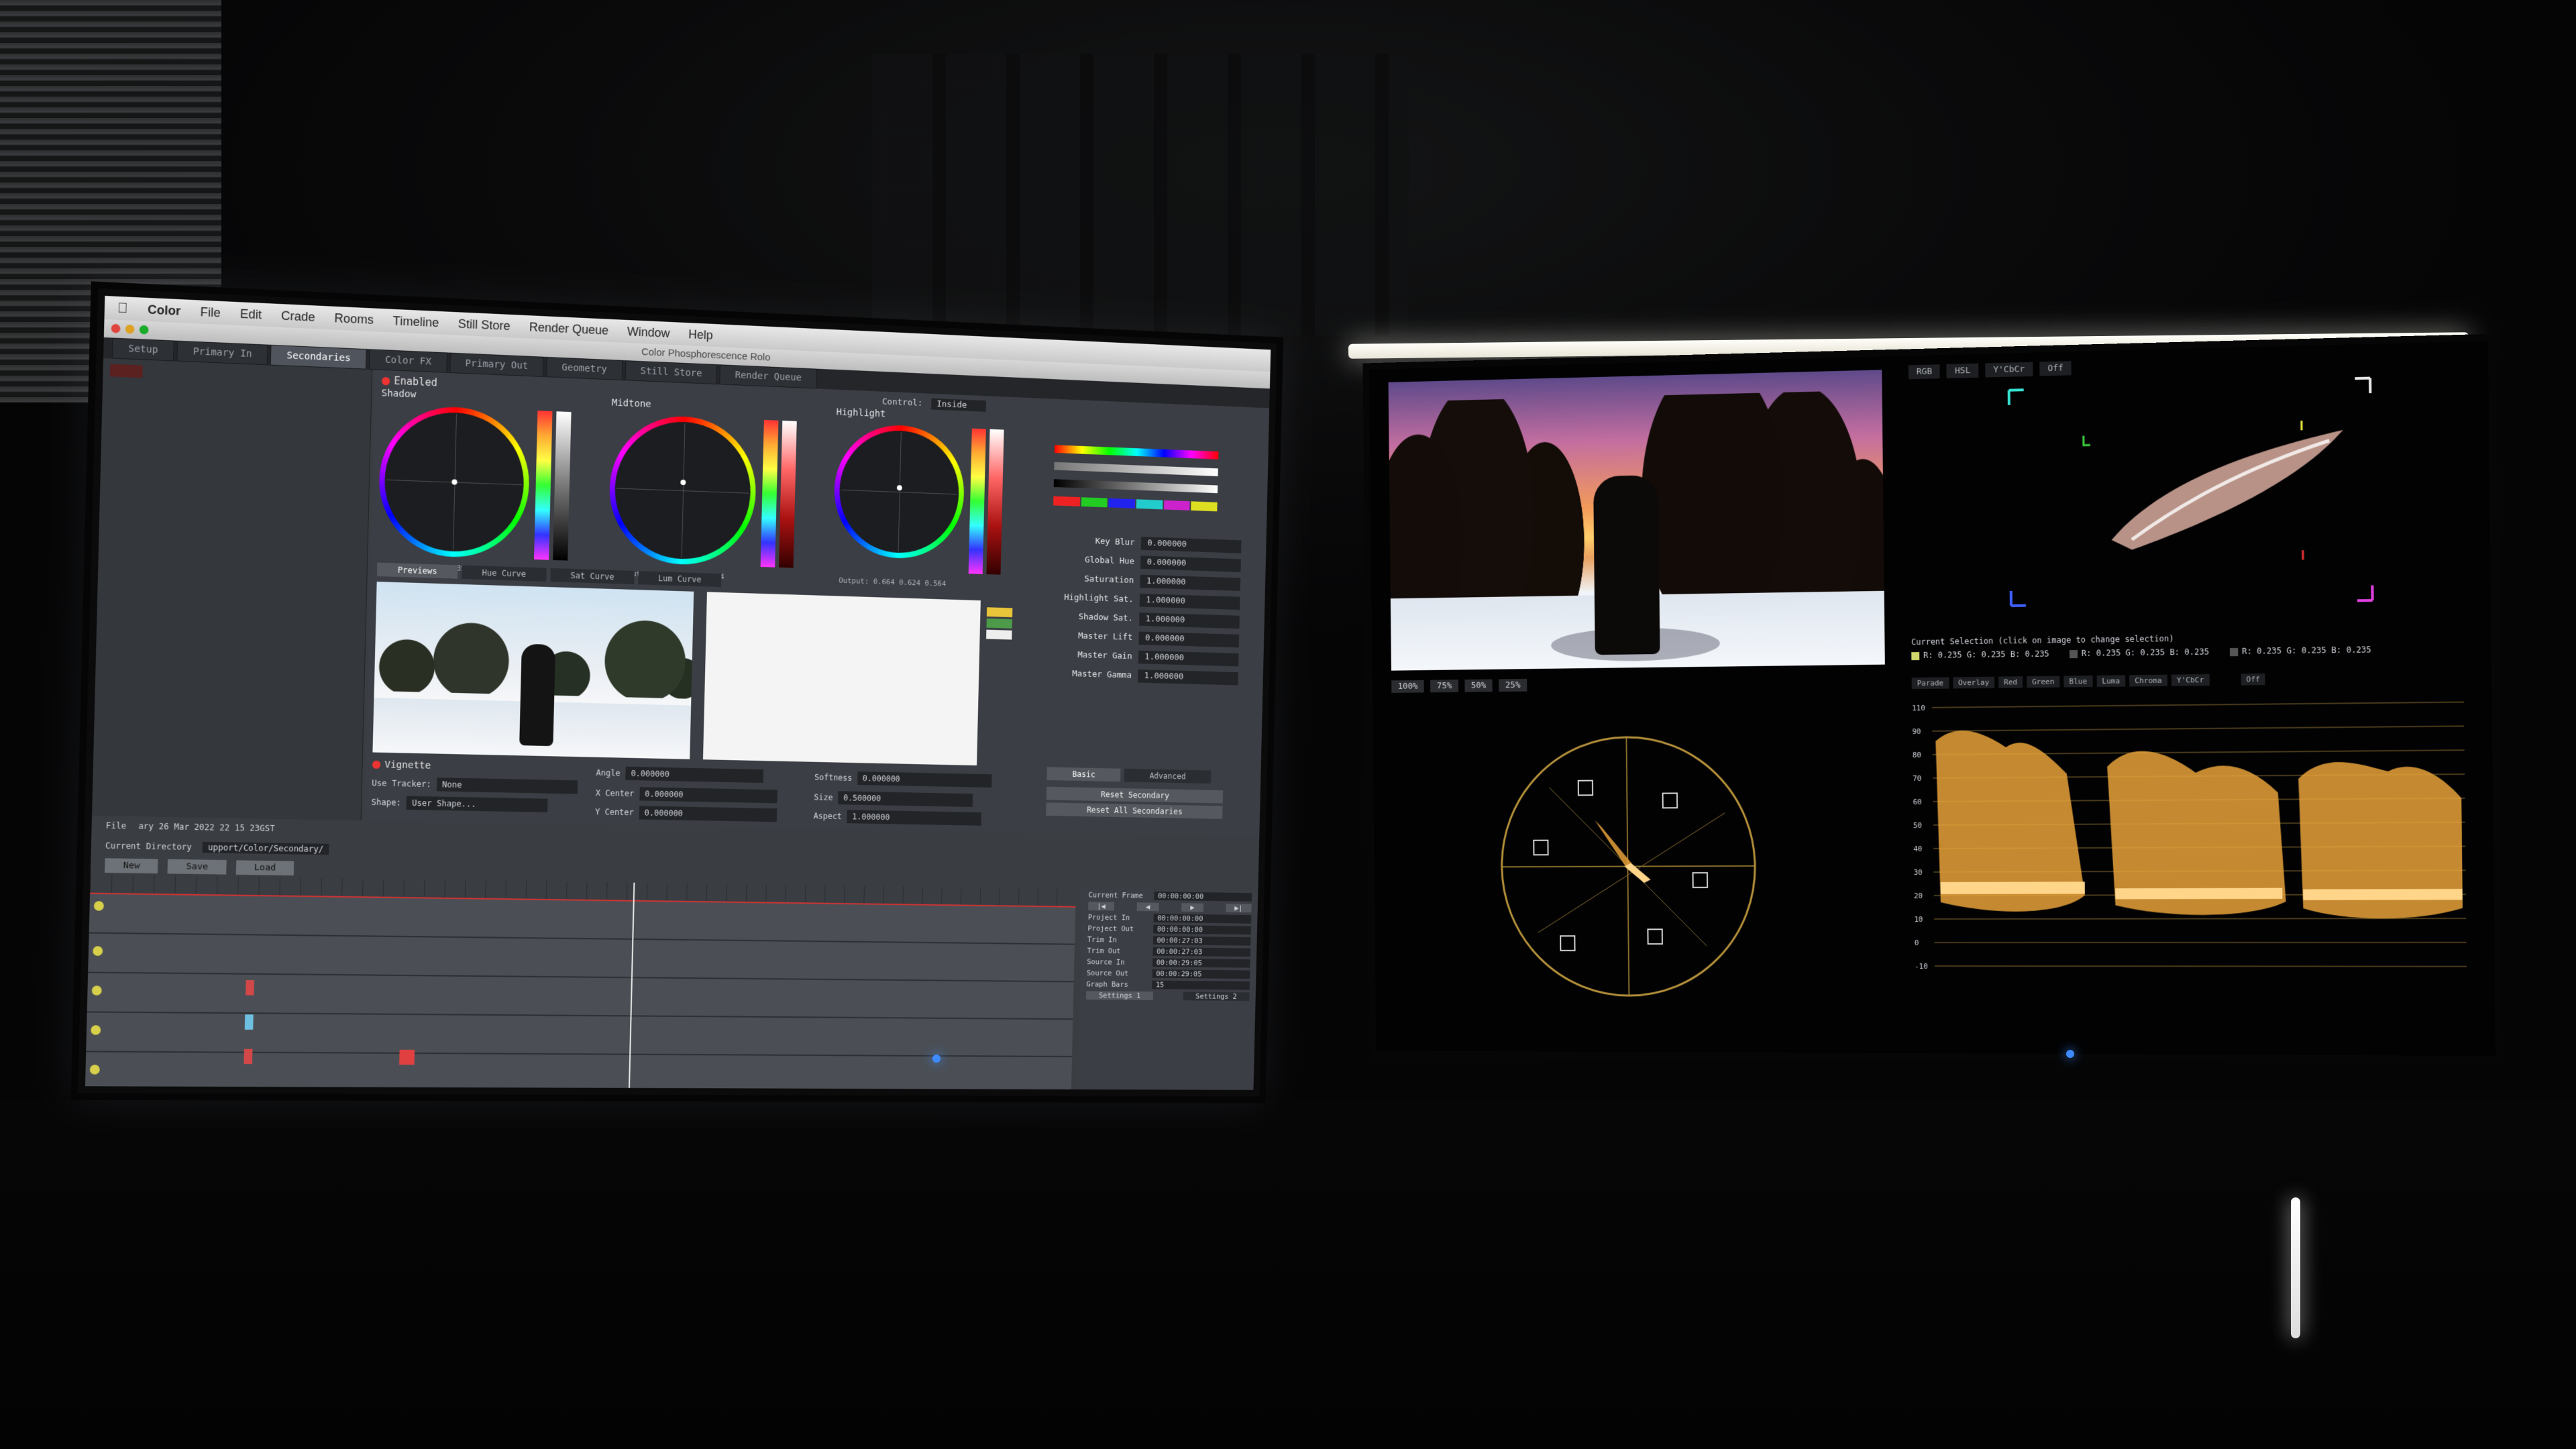  What do you see at coordinates (914, 818) in the screenshot?
I see `aspect-value: 1.000000` at bounding box center [914, 818].